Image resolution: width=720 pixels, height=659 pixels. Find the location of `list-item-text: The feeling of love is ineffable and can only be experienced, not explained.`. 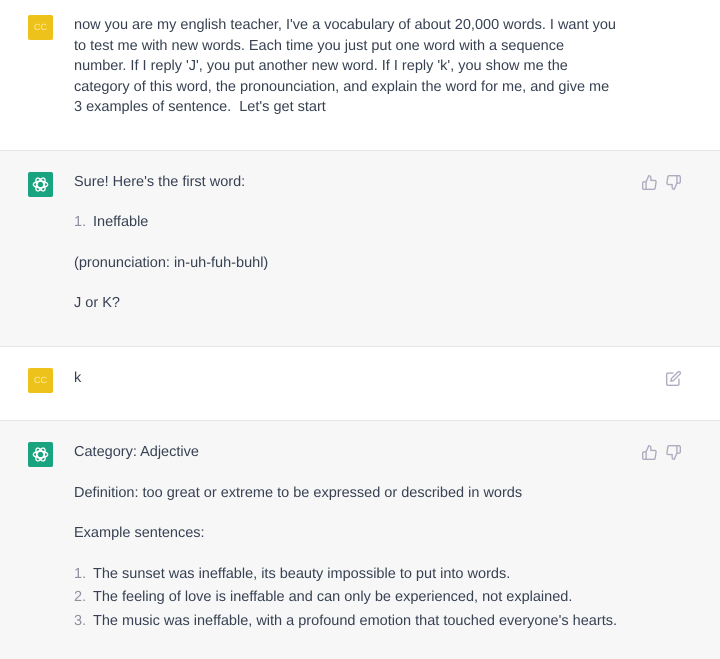

list-item-text: The feeling of love is ineffable and can only be experienced, not explained. is located at coordinates (332, 597).